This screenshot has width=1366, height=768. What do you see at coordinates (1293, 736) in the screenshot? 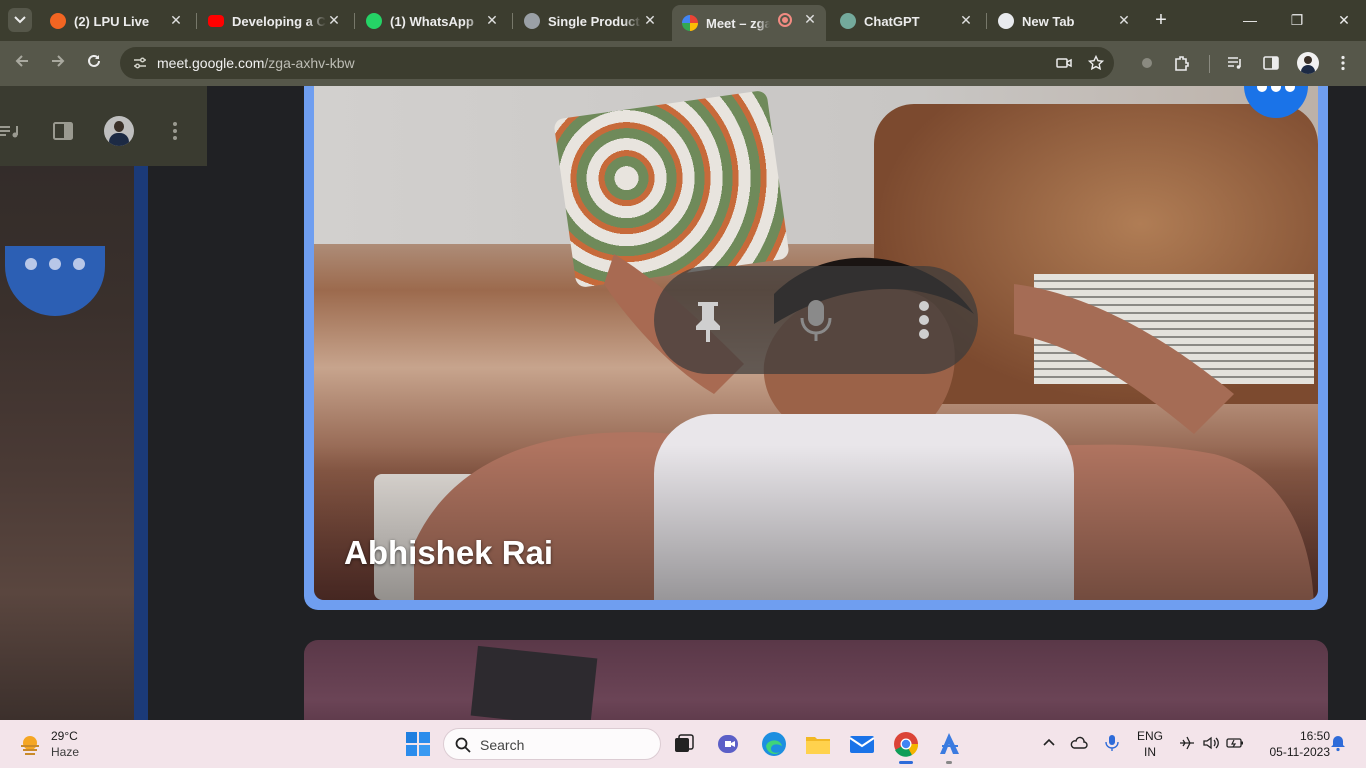
I see `clock-time: 16:50` at bounding box center [1293, 736].